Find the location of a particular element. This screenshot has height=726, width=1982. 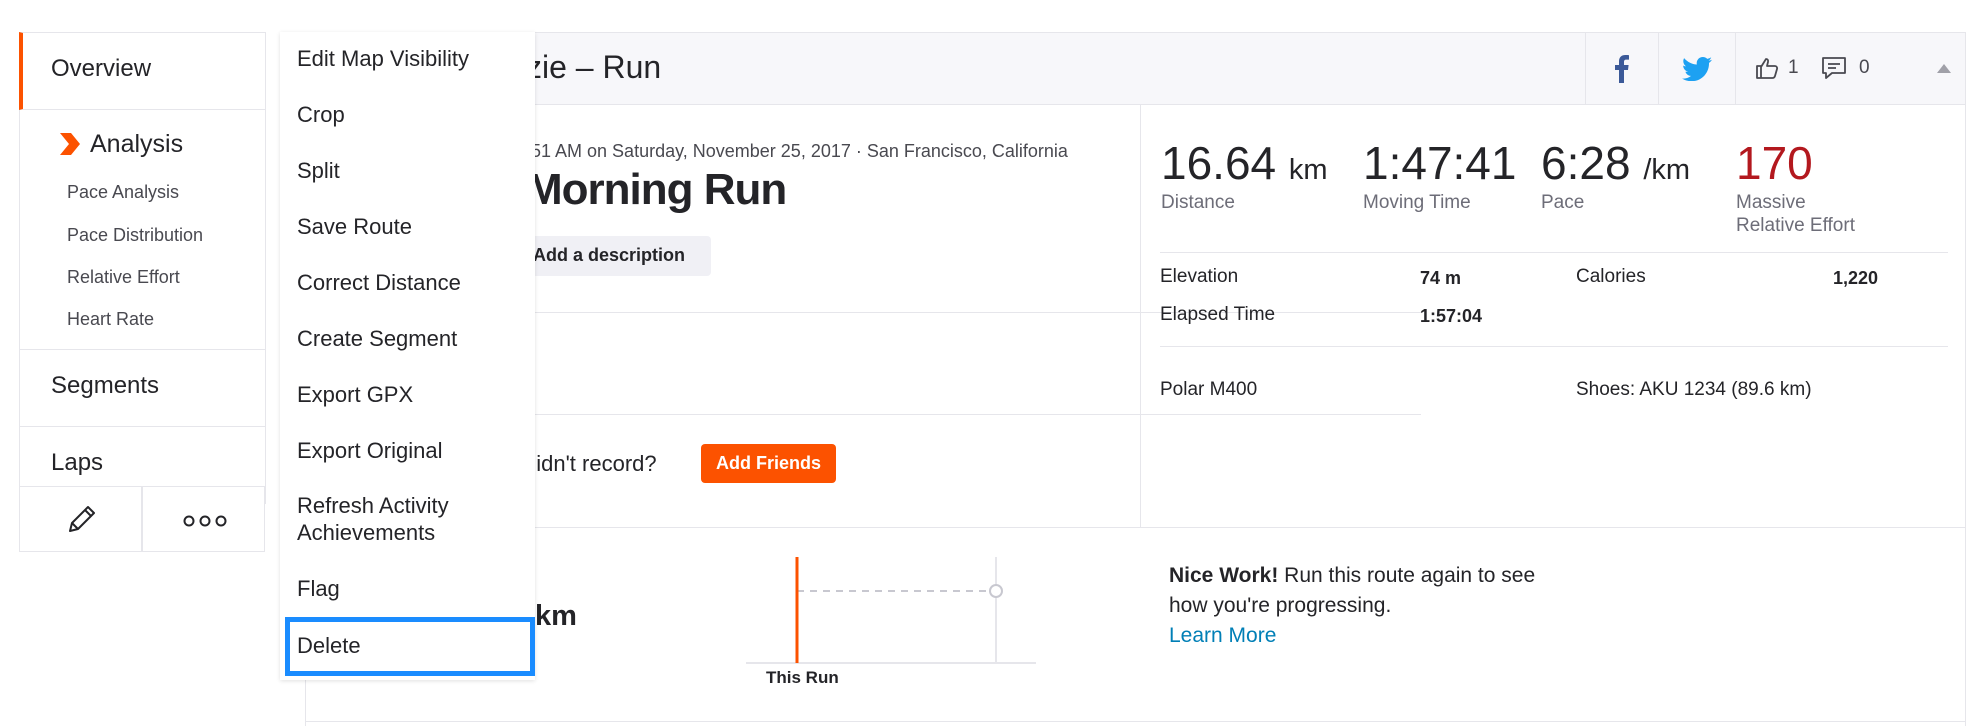

elevation-label: Elevation is located at coordinates (1199, 276).